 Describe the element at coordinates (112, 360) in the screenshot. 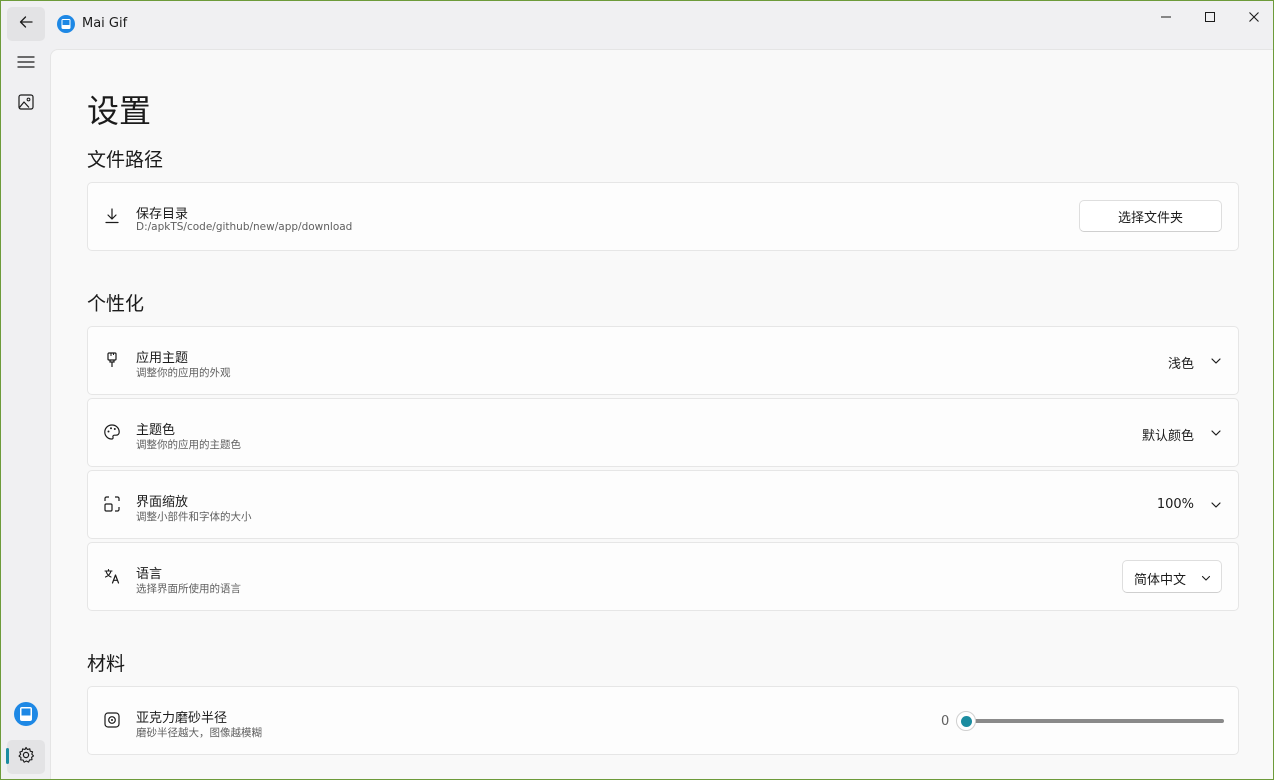

I see `brush-icon` at that location.